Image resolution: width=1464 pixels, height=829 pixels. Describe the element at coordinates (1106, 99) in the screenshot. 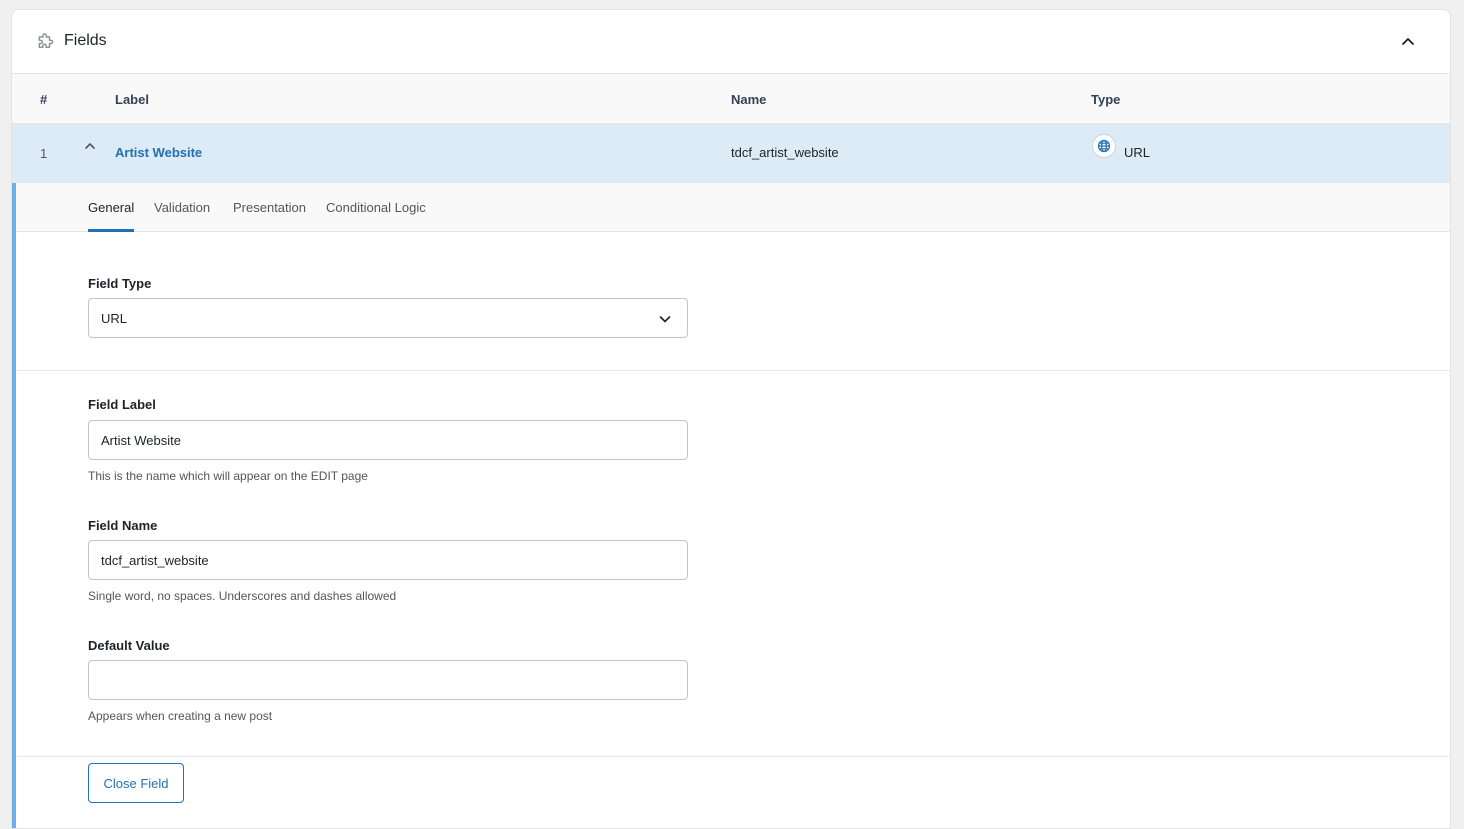

I see `column-type: Type` at that location.